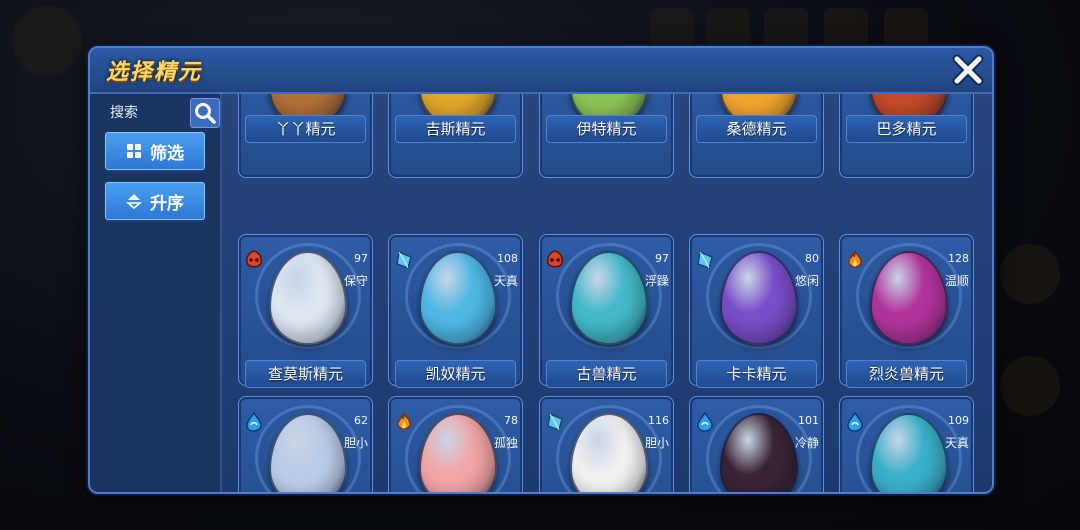 Image resolution: width=1080 pixels, height=530 pixels. What do you see at coordinates (756, 129) in the screenshot?
I see `essence-name: 桑德精元` at bounding box center [756, 129].